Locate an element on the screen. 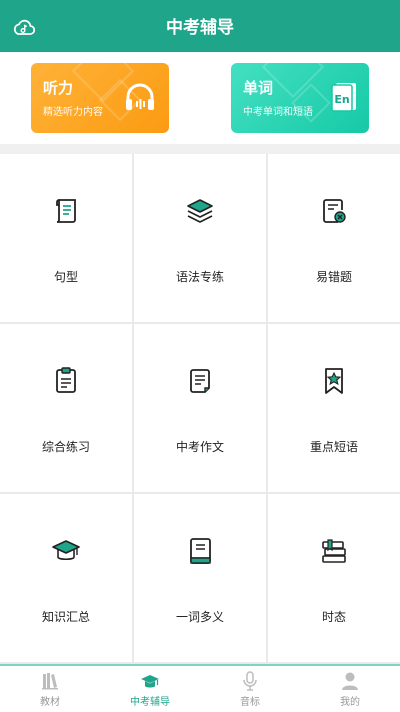  vocabulary-card: 单词 中考单词和短语 En is located at coordinates (300, 98).